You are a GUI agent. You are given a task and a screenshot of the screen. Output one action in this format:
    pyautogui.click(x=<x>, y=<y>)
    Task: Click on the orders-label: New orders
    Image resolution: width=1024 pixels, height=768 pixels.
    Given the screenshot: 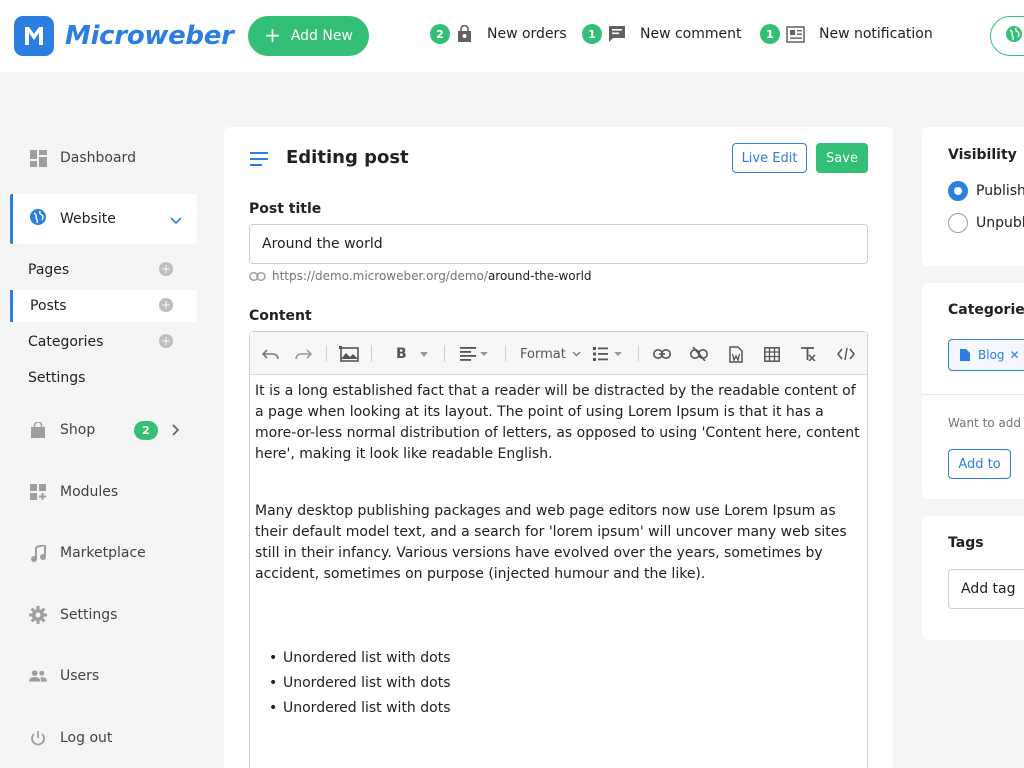 What is the action you would take?
    pyautogui.click(x=527, y=34)
    